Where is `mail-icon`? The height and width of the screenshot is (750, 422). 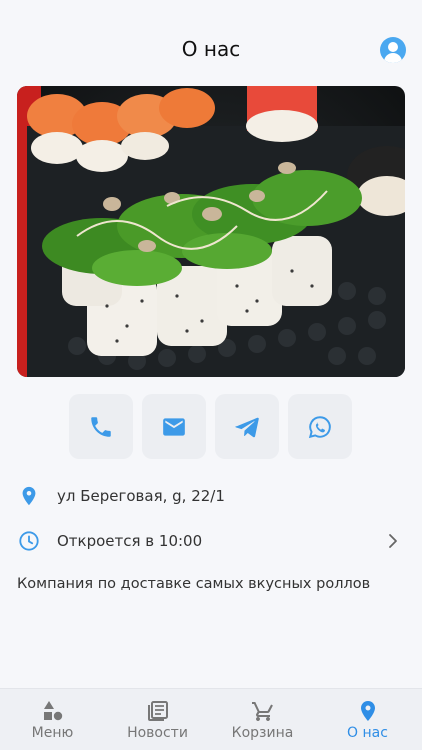 mail-icon is located at coordinates (174, 426).